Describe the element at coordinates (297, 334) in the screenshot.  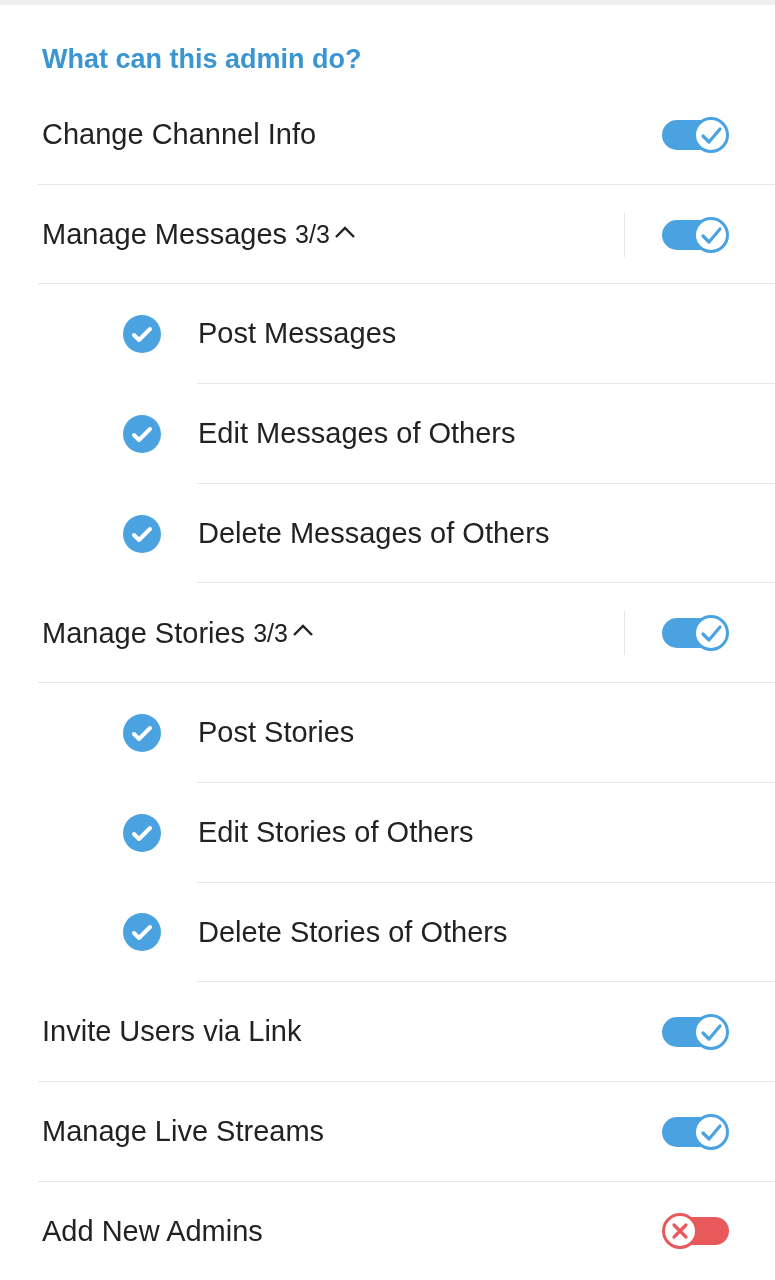
I see `permission-label: Post Messages` at that location.